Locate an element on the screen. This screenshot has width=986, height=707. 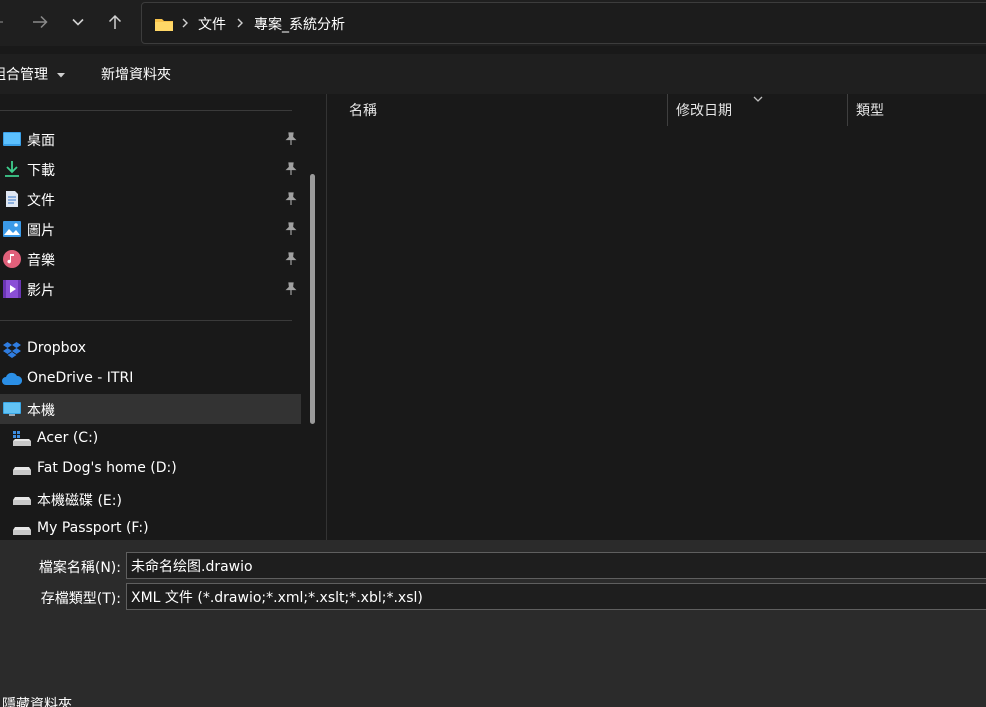
nav-label: 本機磁碟 (E:) is located at coordinates (79, 501).